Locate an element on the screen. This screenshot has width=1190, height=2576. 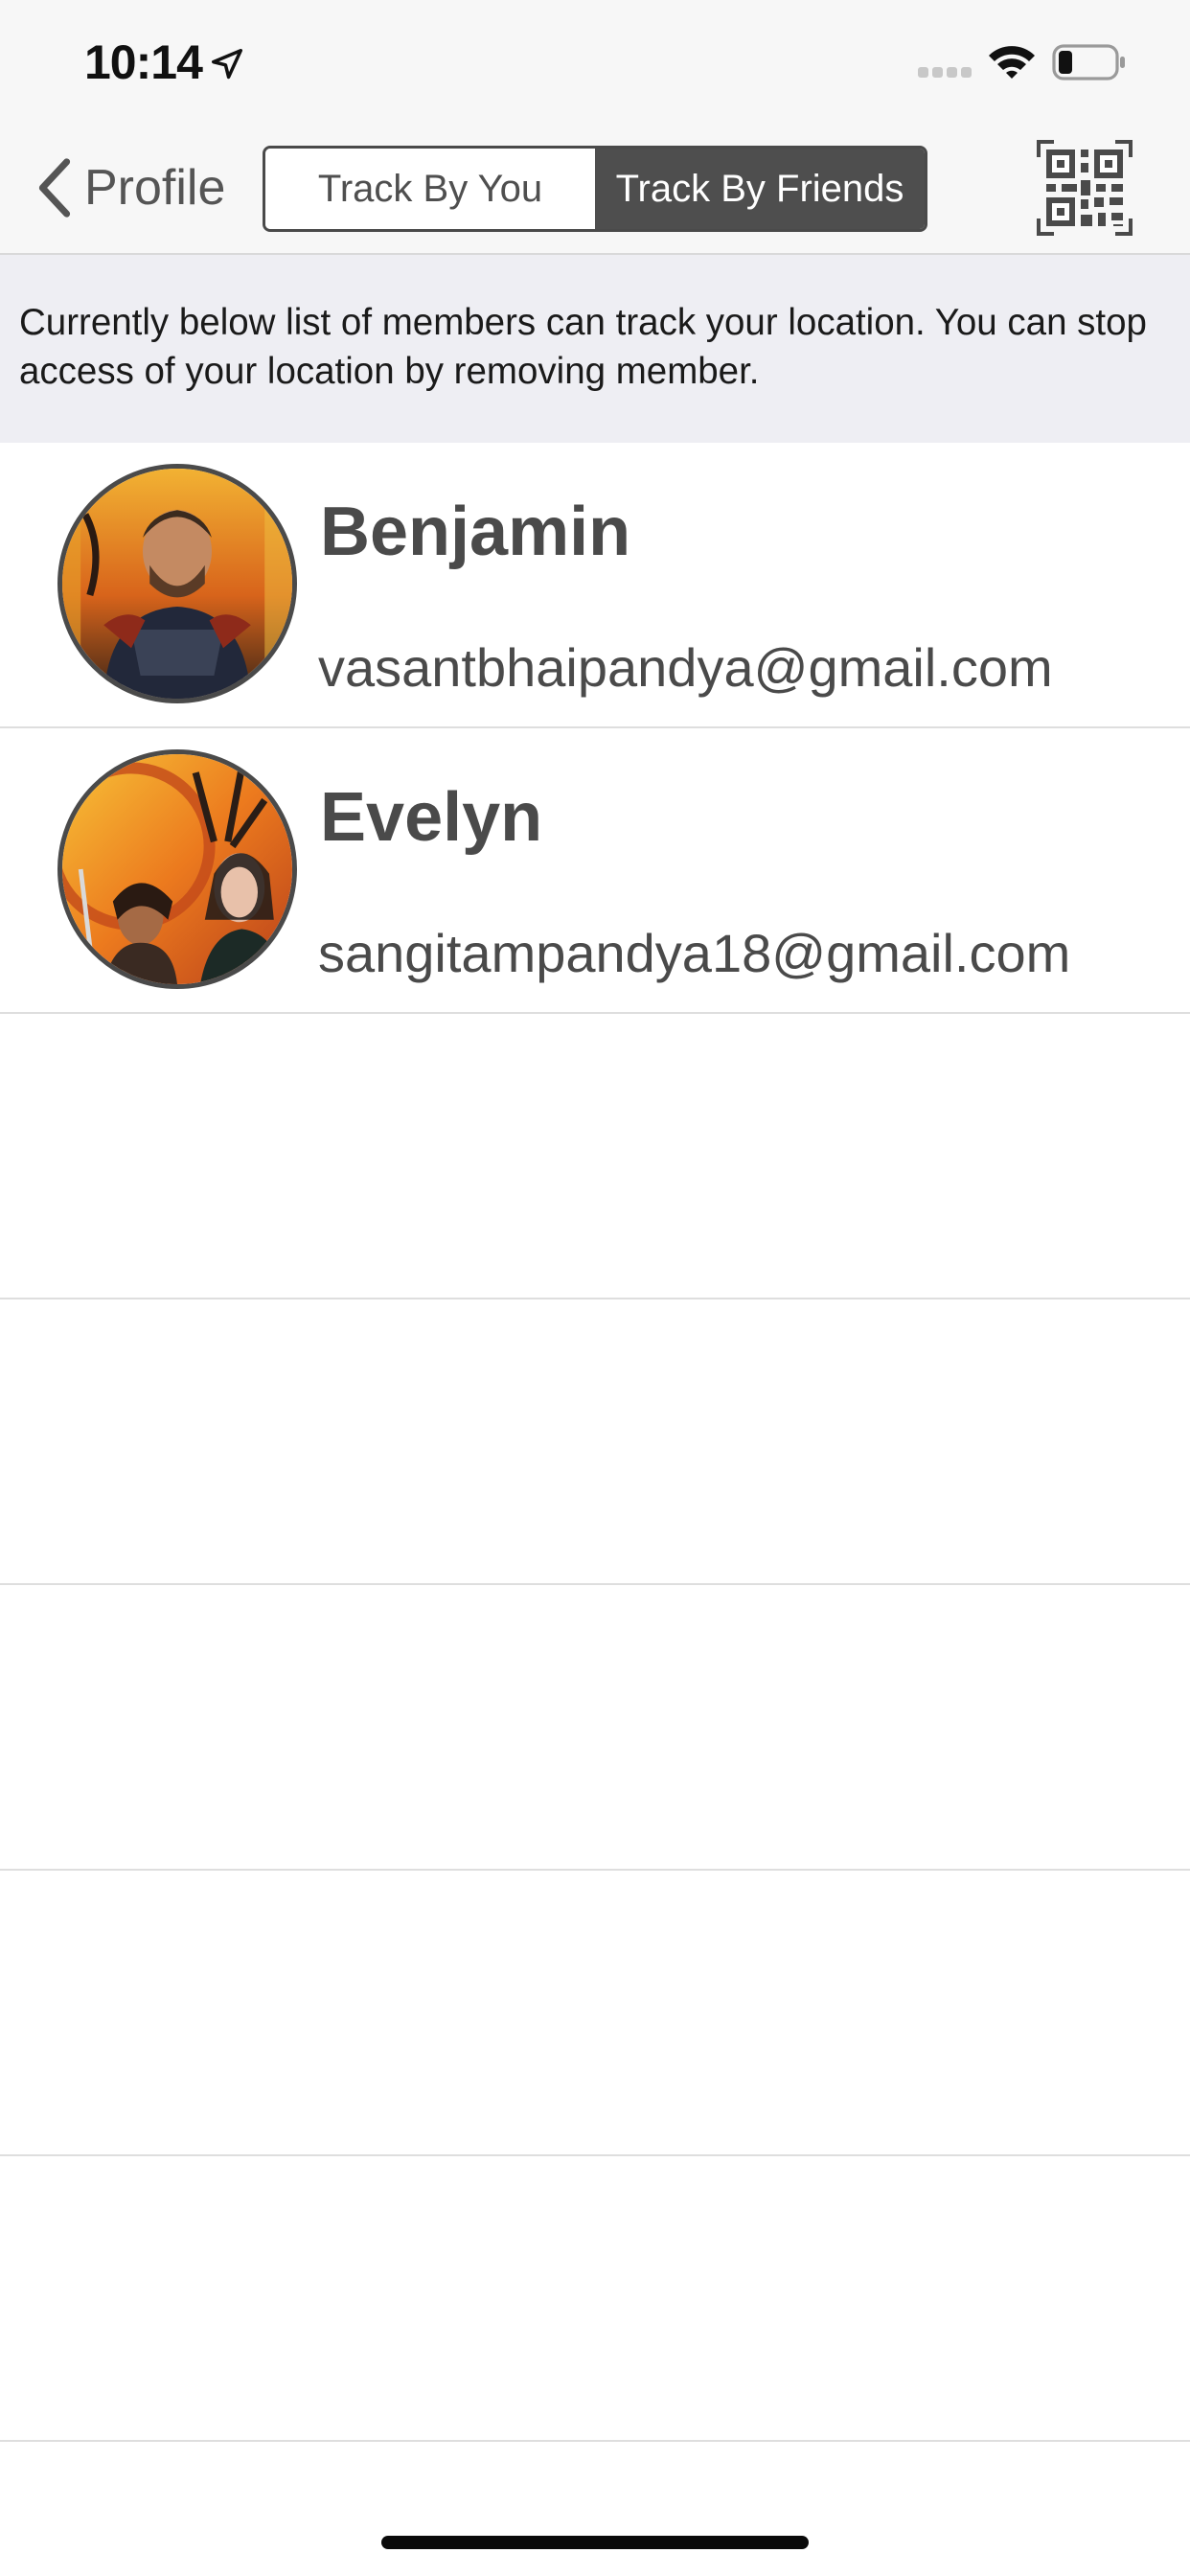
battery-icon is located at coordinates (1089, 62).